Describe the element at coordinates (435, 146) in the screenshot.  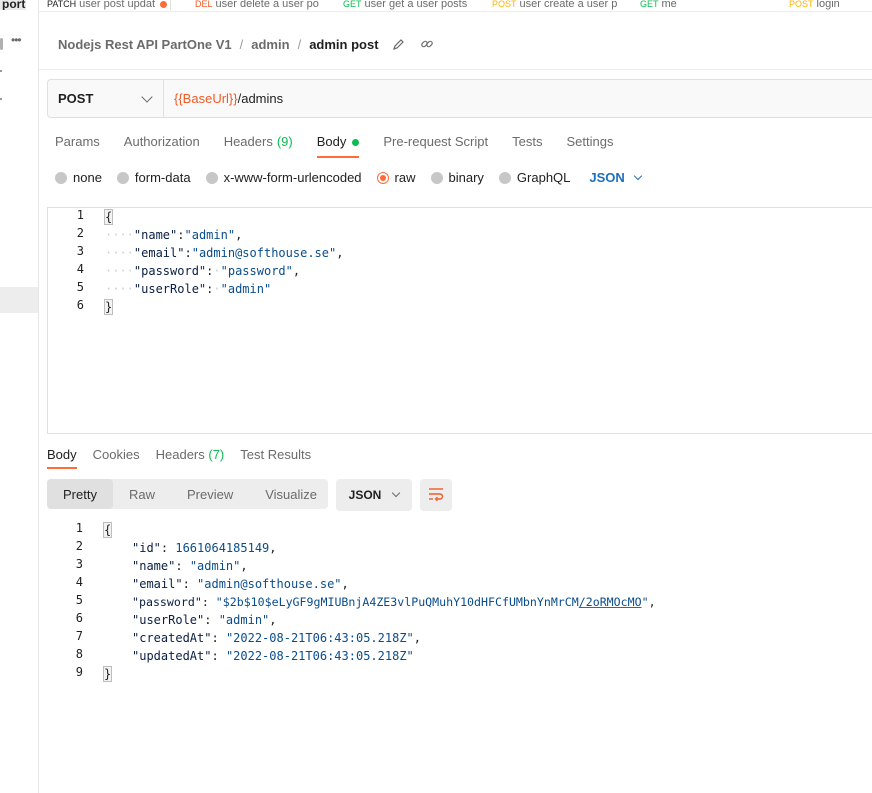
I see `tab-pre-request-script: Pre-request Script` at that location.